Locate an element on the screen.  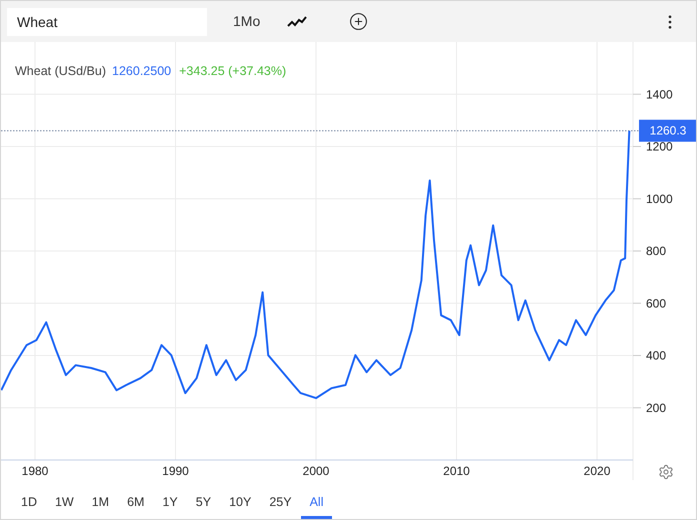
range-tab: 1W is located at coordinates (64, 503).